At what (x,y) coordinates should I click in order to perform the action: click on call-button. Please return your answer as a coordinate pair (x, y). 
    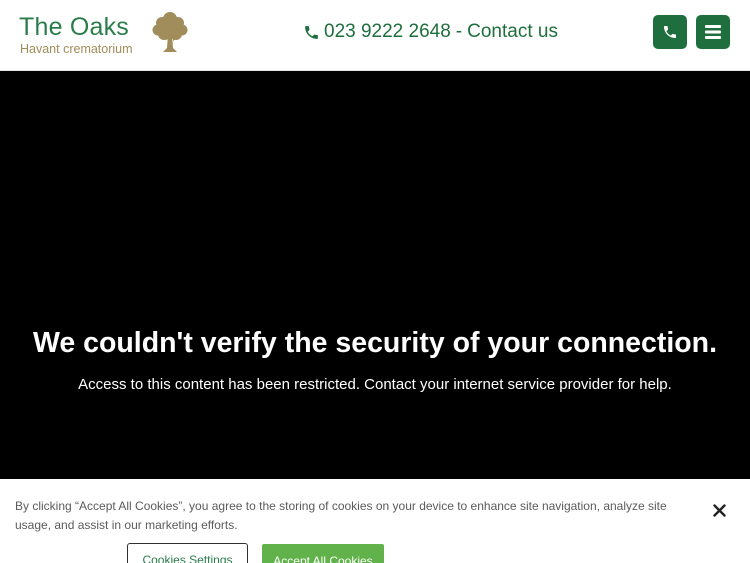
    Looking at the image, I should click on (670, 32).